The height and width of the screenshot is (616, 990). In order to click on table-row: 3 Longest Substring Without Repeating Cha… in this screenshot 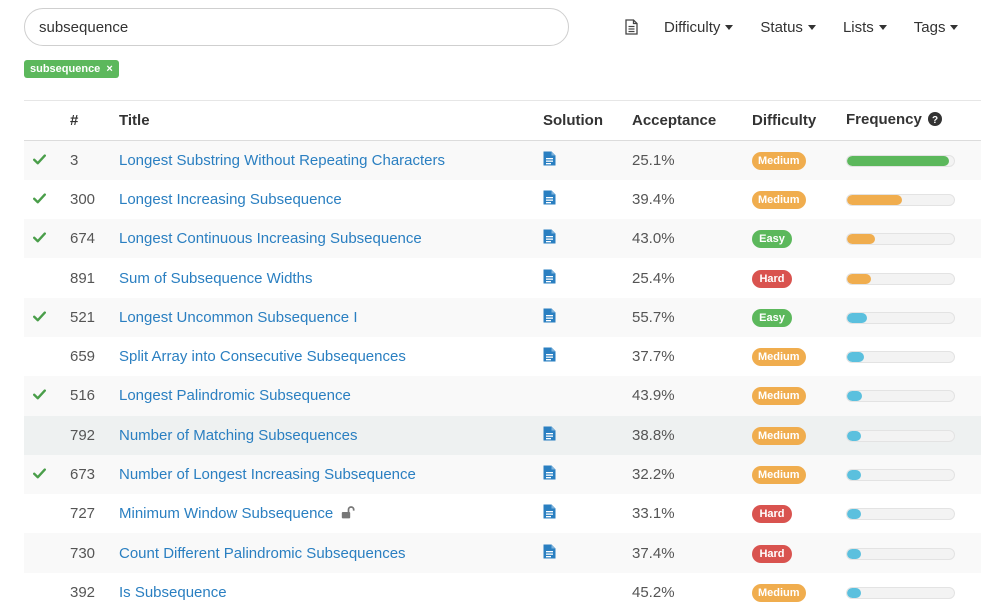, I will do `click(502, 160)`.